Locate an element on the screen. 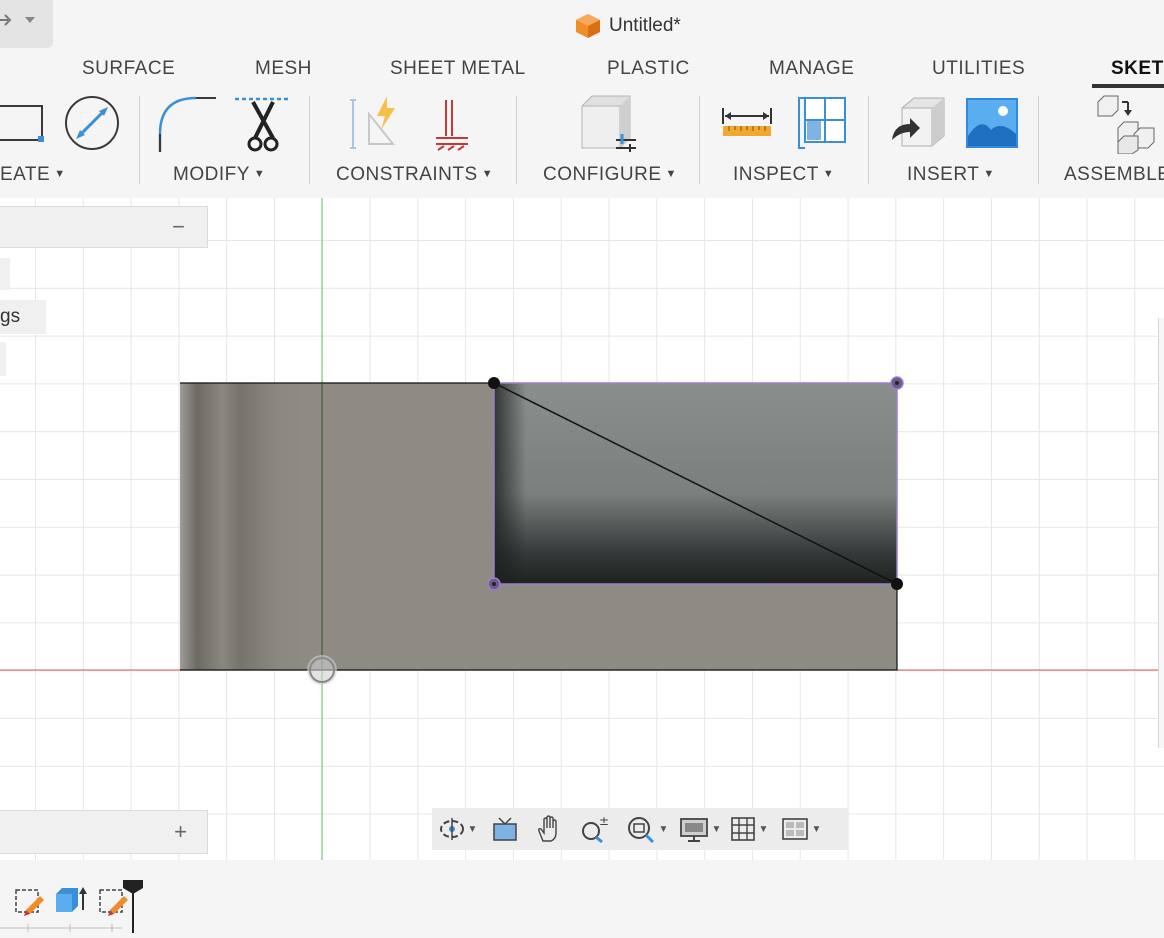 The image size is (1164, 938). look-at-button is located at coordinates (505, 829).